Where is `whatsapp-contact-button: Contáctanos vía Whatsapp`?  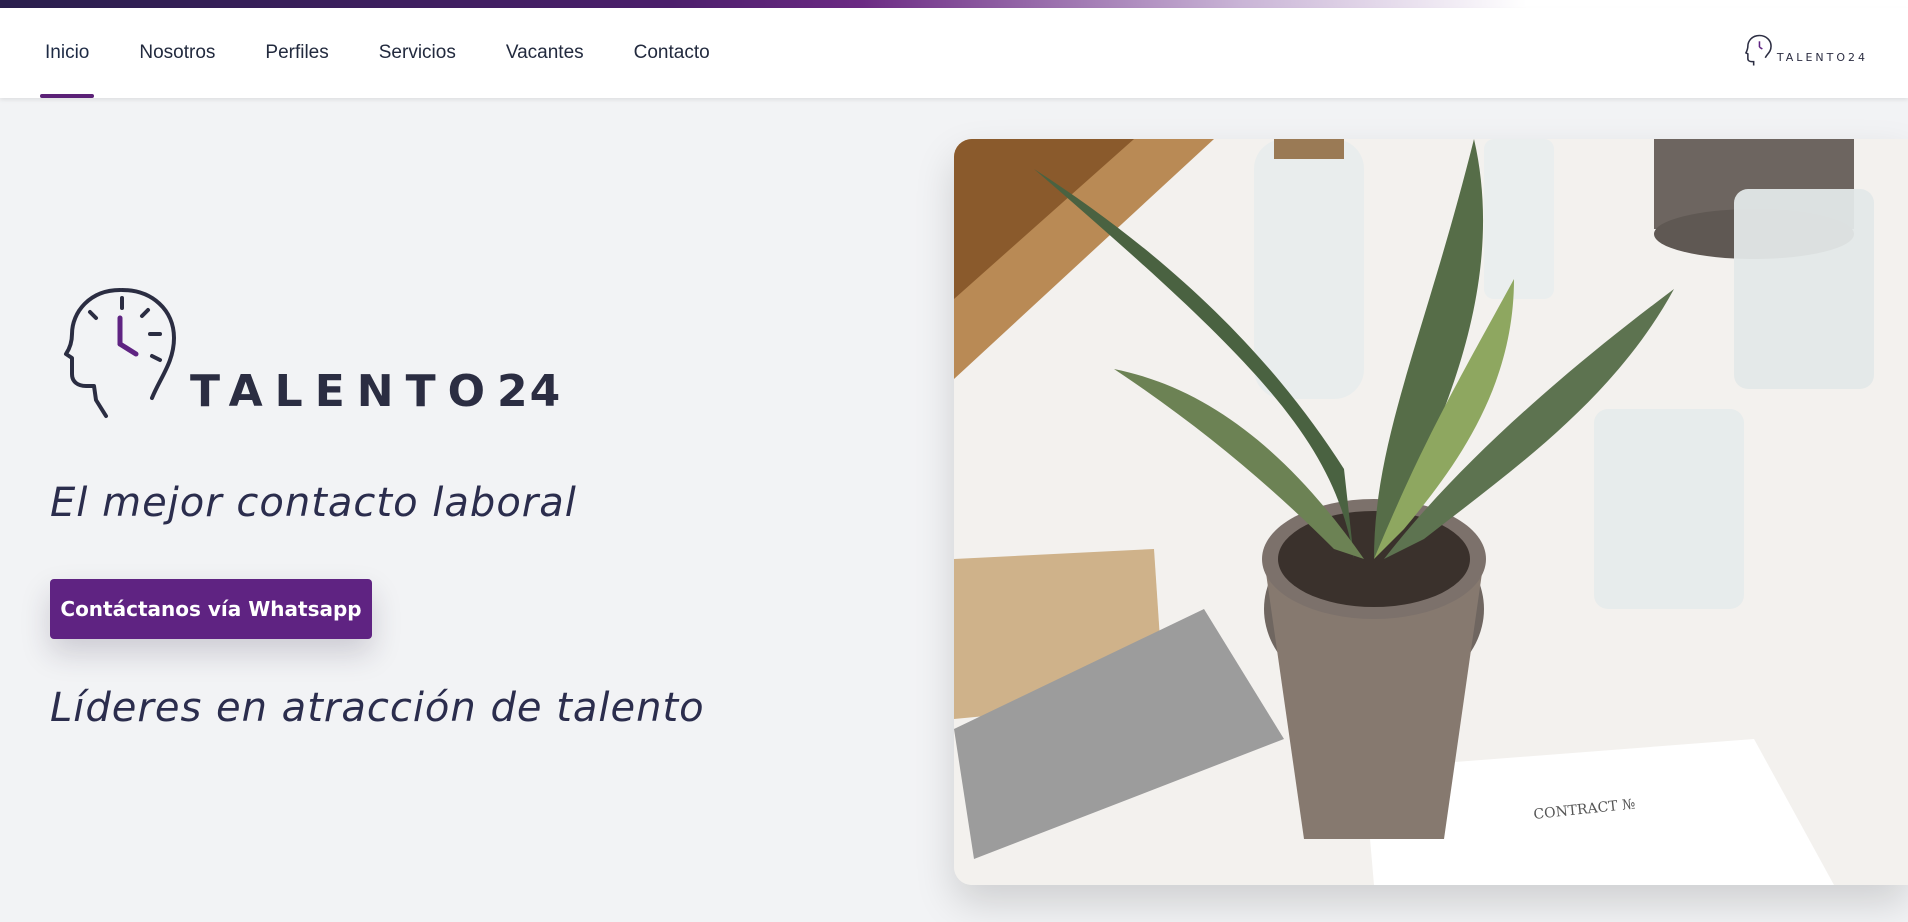
whatsapp-contact-button: Contáctanos vía Whatsapp is located at coordinates (211, 609).